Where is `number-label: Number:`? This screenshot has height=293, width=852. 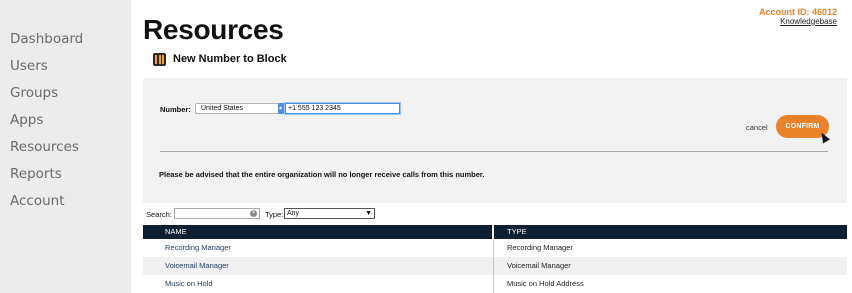
number-label: Number: is located at coordinates (175, 109).